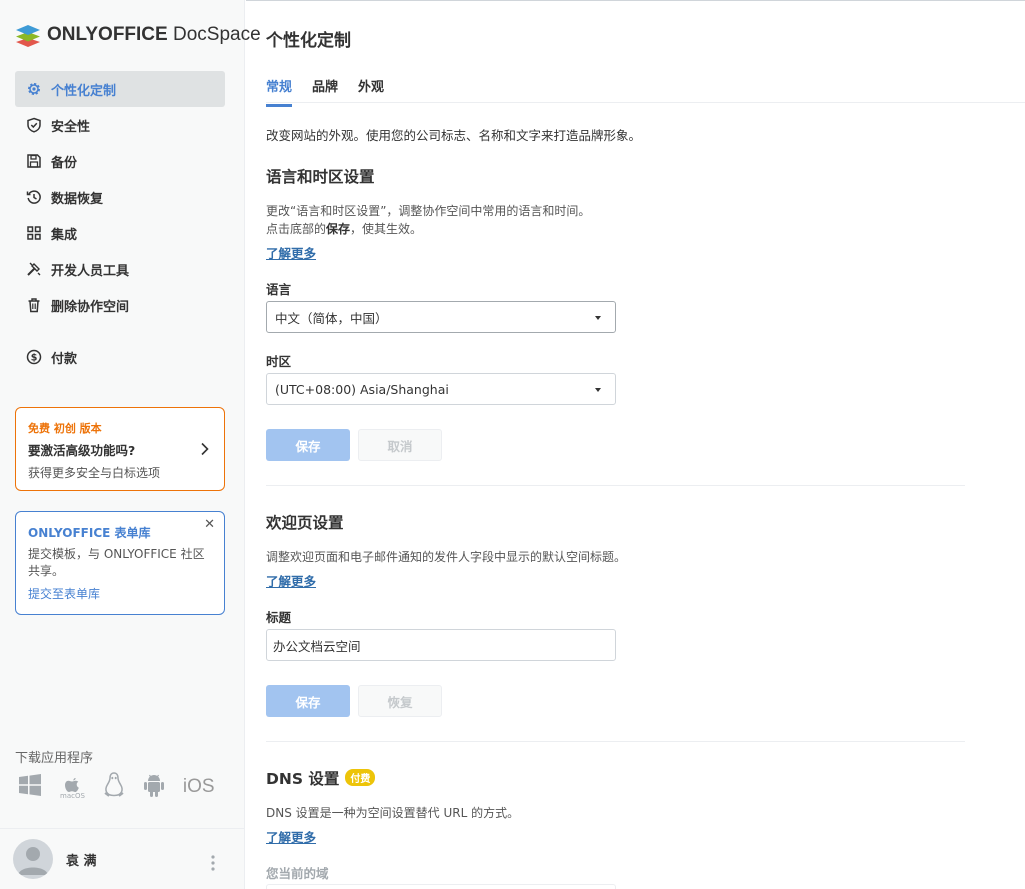 This screenshot has width=1025, height=889. What do you see at coordinates (321, 778) in the screenshot?
I see `dns-section-title: DNS 设置 付费` at bounding box center [321, 778].